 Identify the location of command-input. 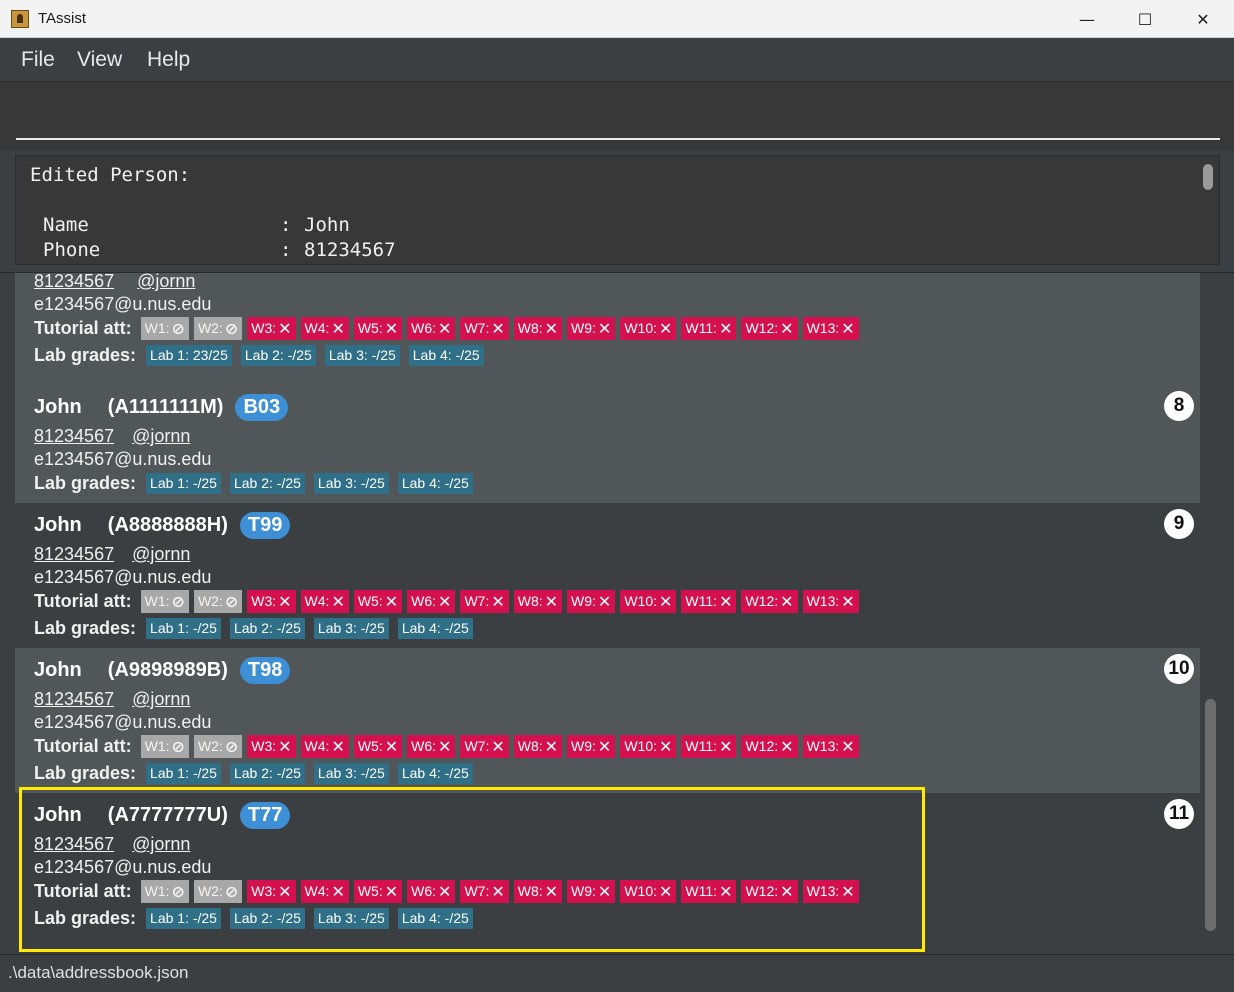
(618, 111).